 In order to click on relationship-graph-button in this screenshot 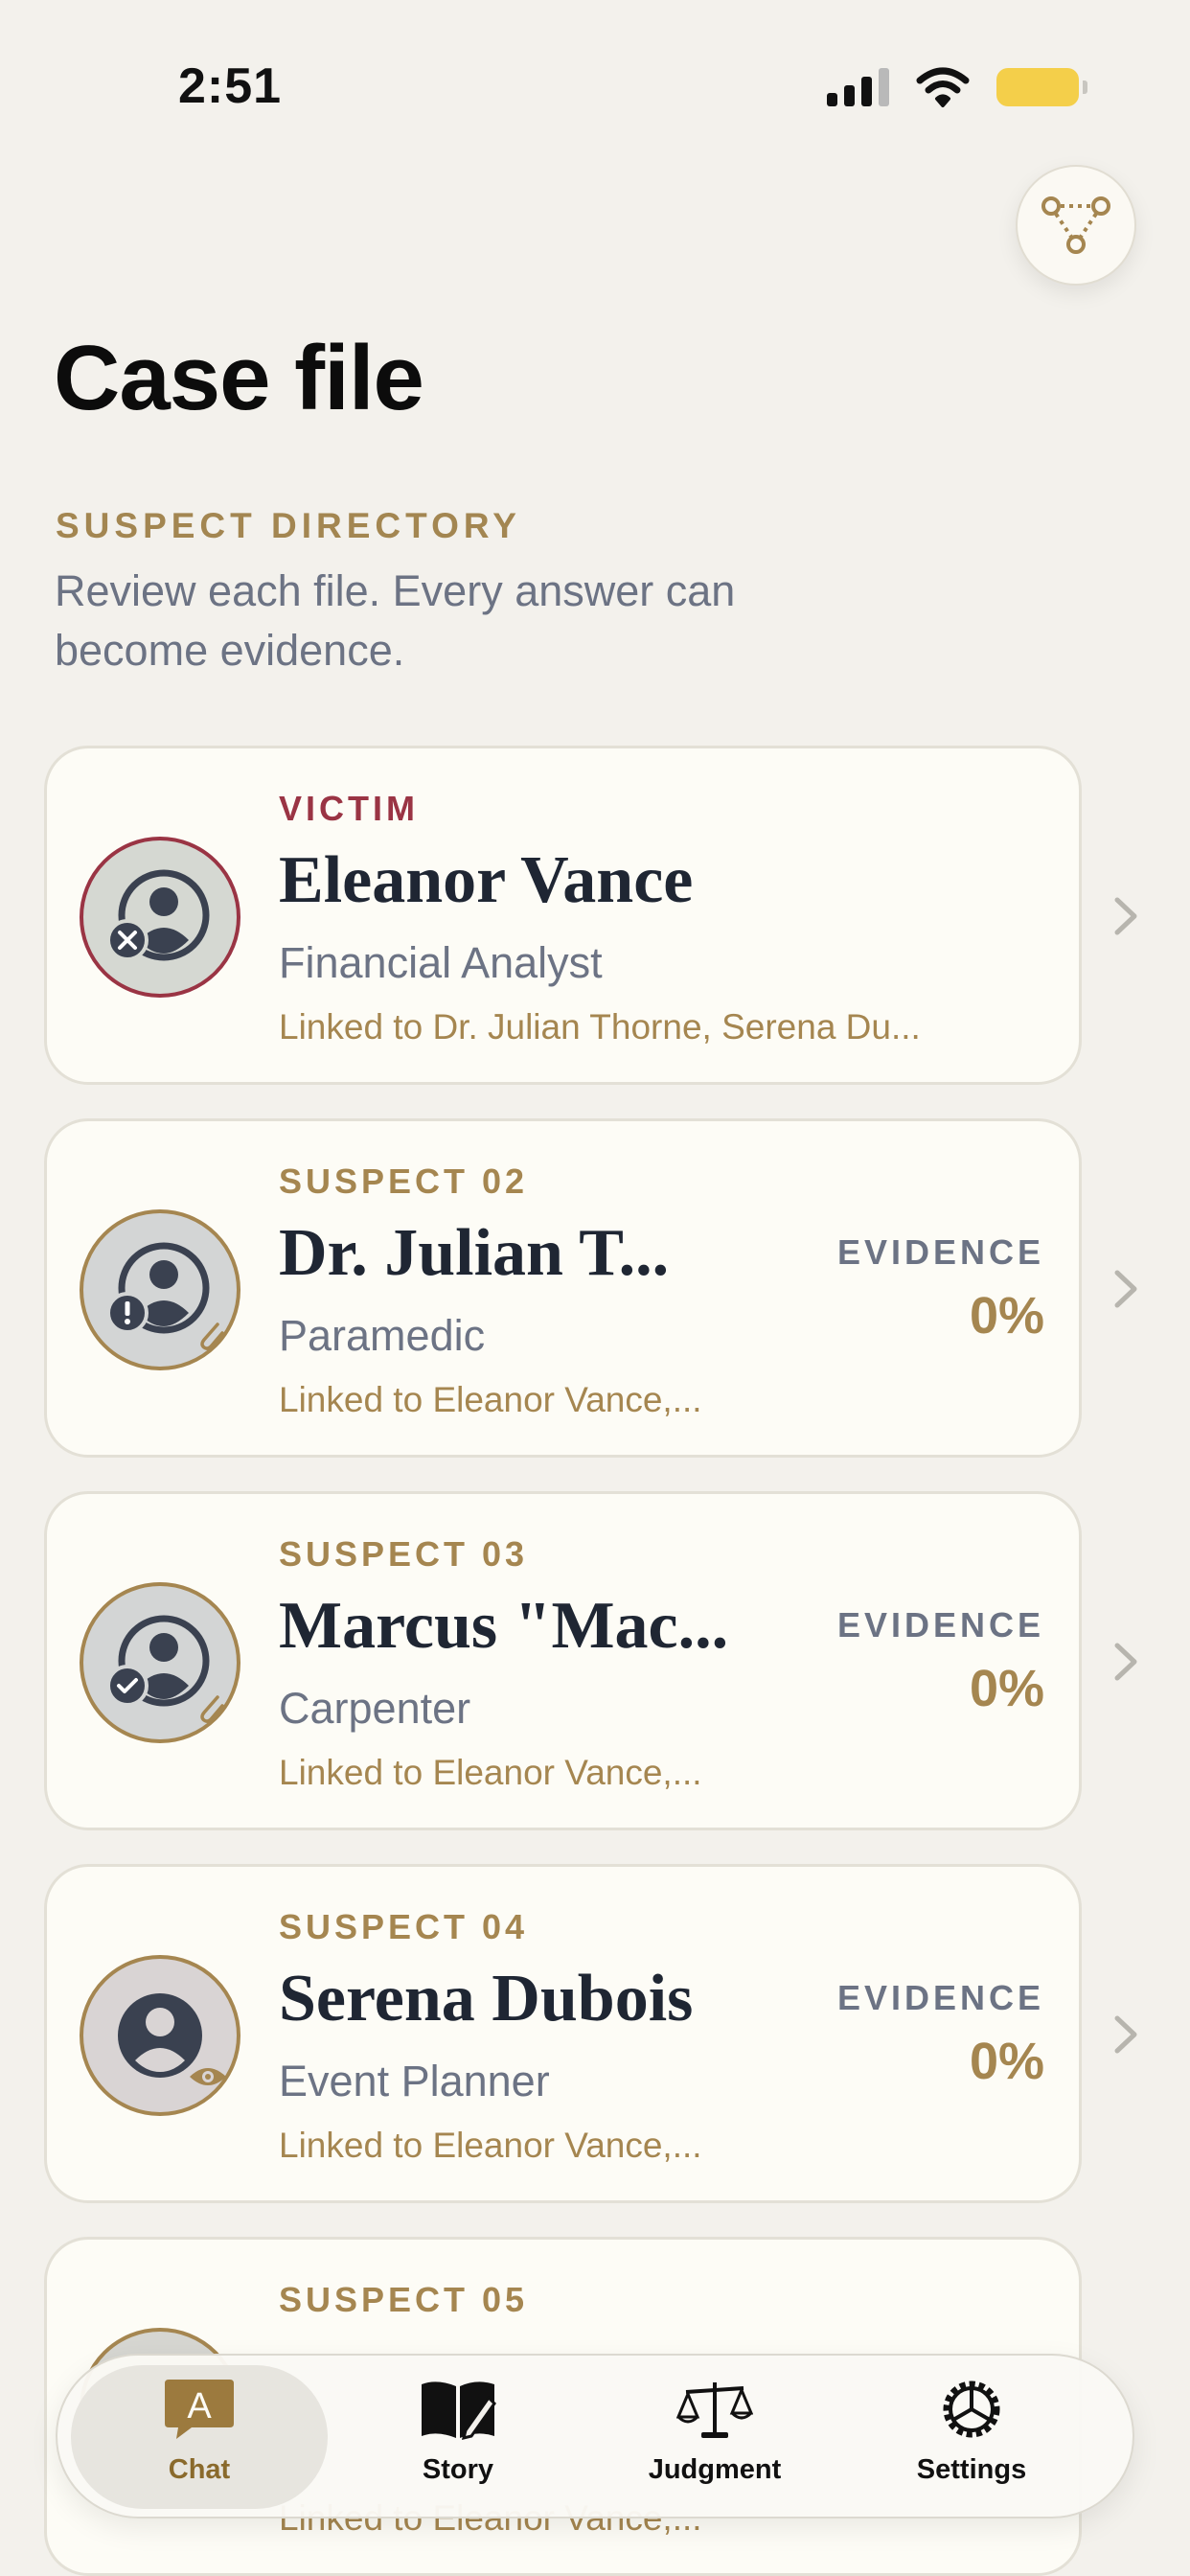, I will do `click(1076, 225)`.